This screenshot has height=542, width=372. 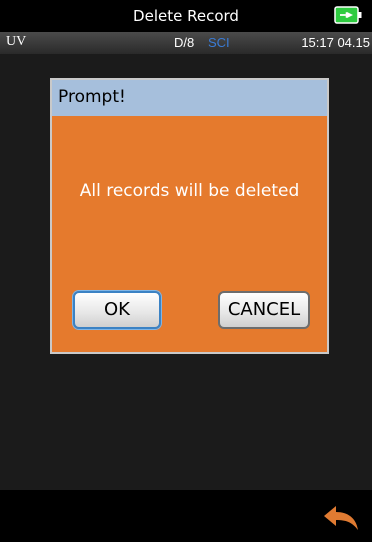 I want to click on title-bar: Delete Record, so click(x=186, y=16).